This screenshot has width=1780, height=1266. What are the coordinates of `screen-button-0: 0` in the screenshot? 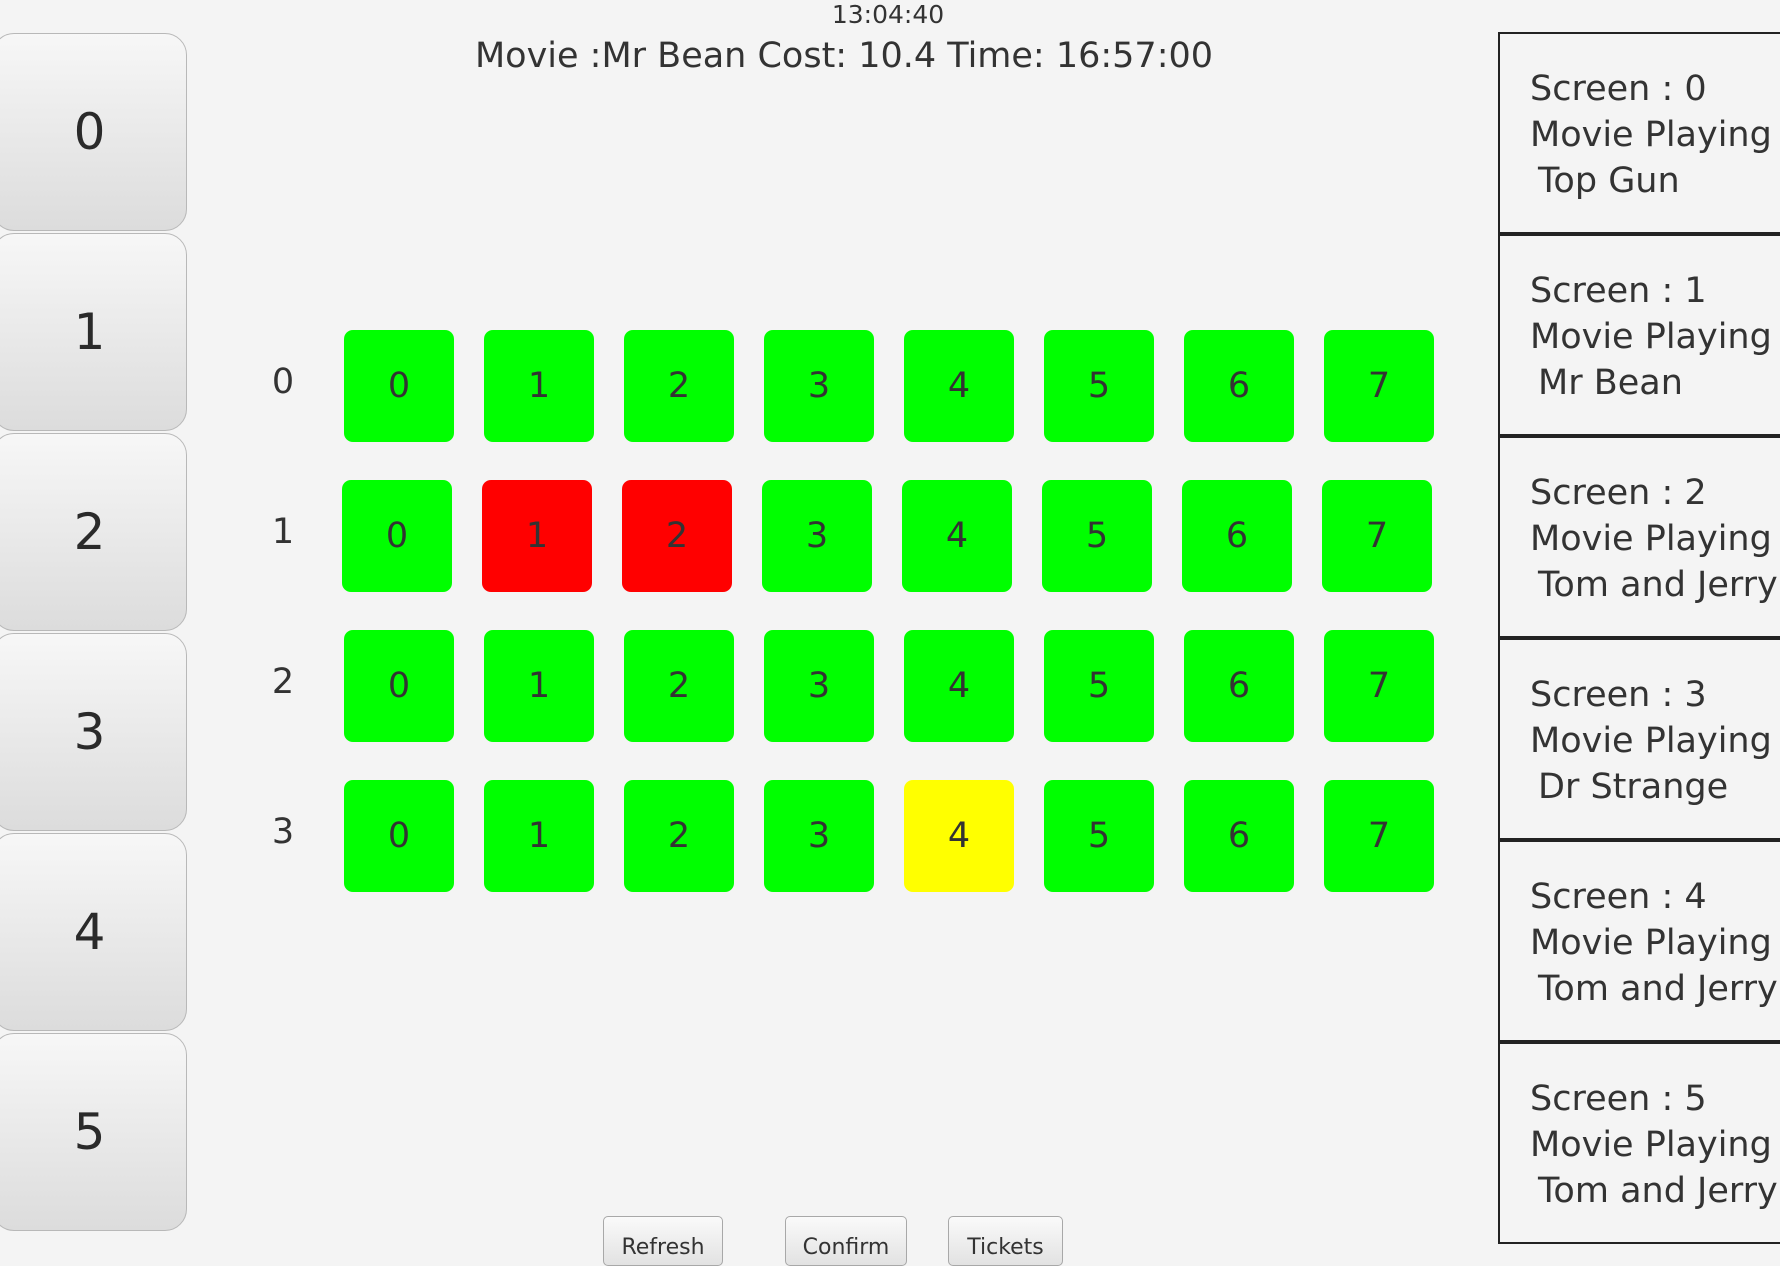 It's located at (93, 132).